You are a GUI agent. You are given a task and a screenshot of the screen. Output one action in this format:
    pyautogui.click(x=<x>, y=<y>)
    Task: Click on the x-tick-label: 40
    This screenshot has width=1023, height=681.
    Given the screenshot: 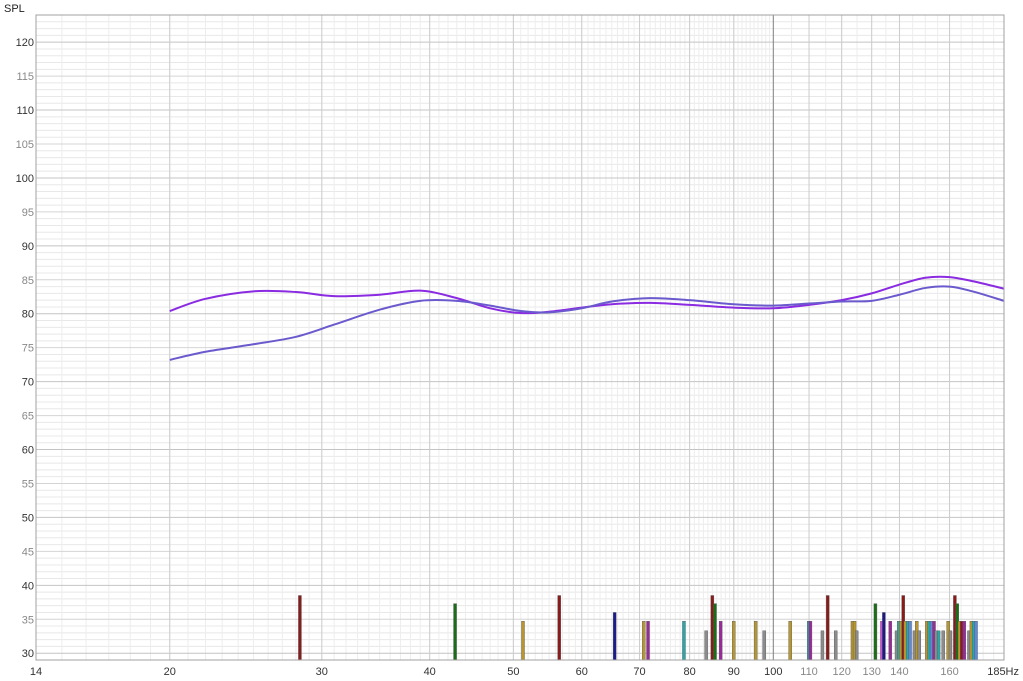 What is the action you would take?
    pyautogui.click(x=430, y=672)
    